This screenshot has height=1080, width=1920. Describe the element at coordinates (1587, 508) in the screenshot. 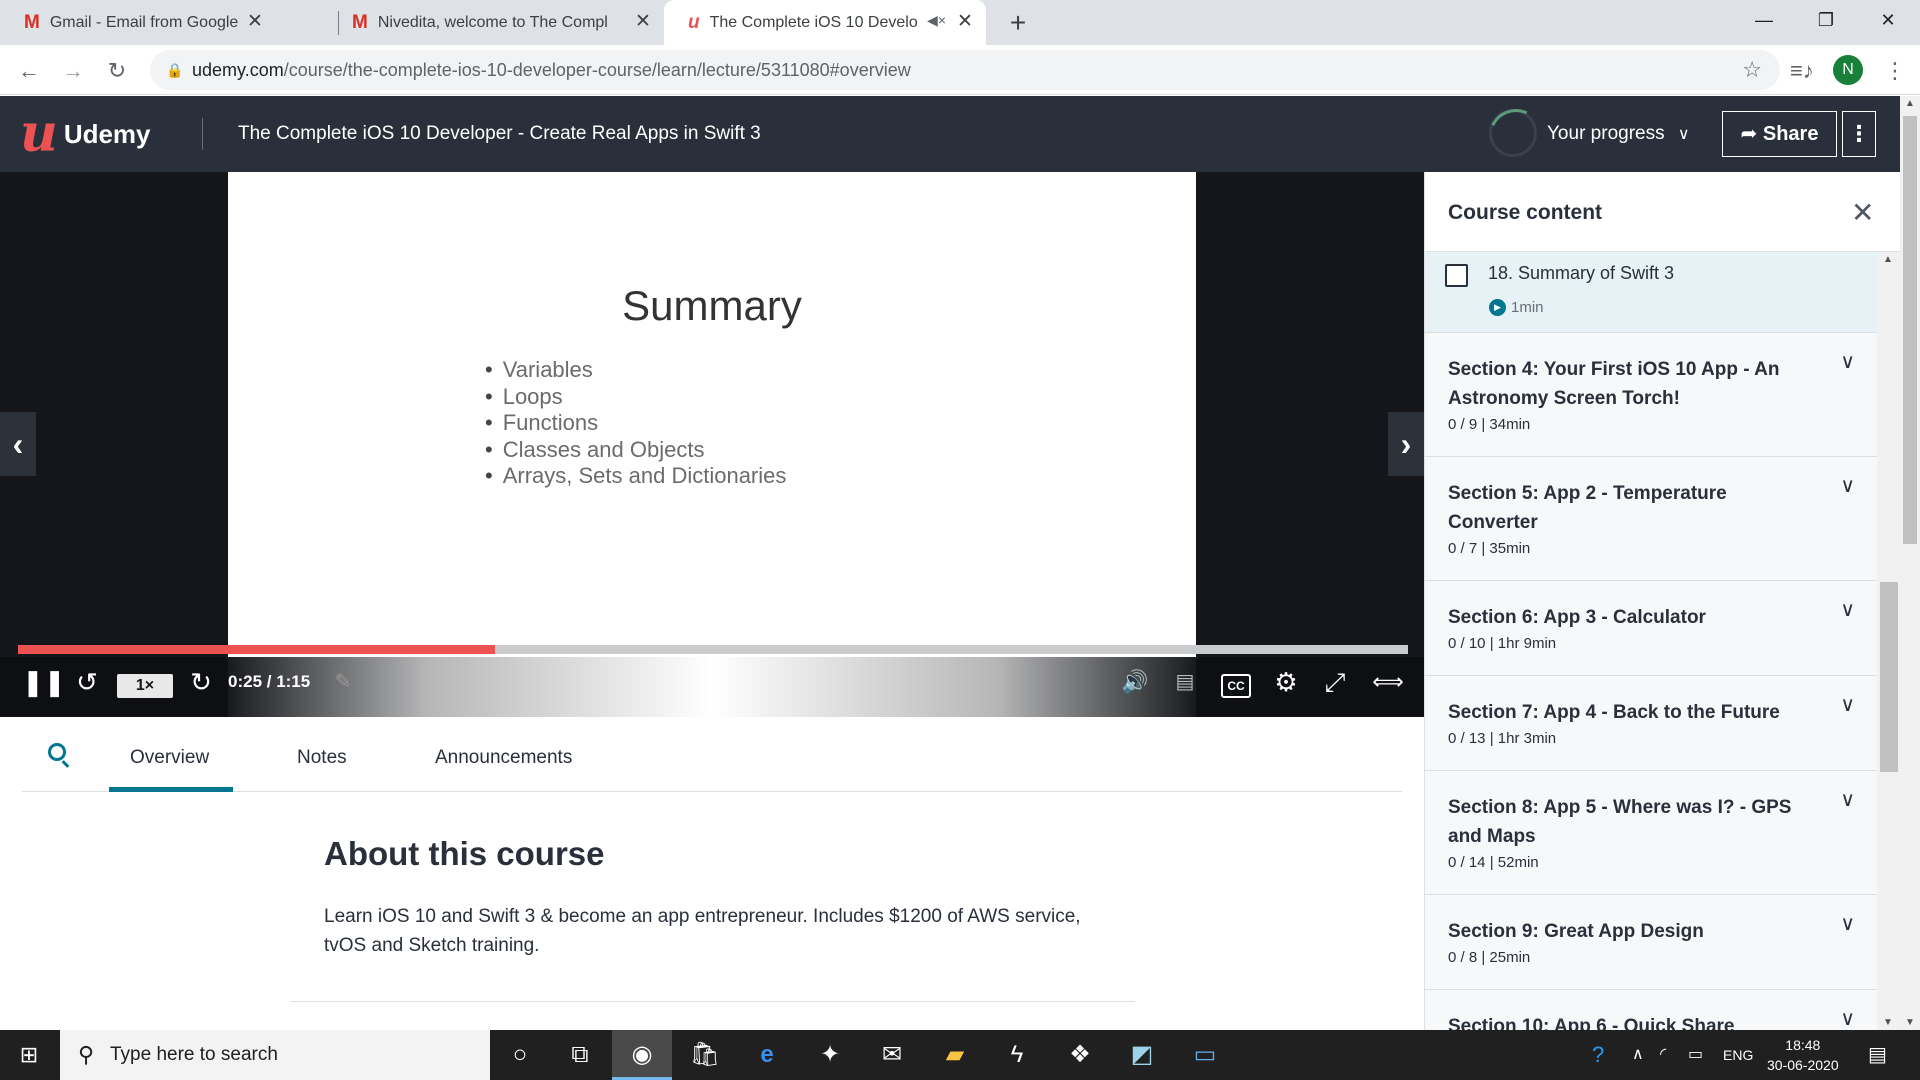

I see `section-title: Section 5: App 2 - Temperature Converter` at that location.